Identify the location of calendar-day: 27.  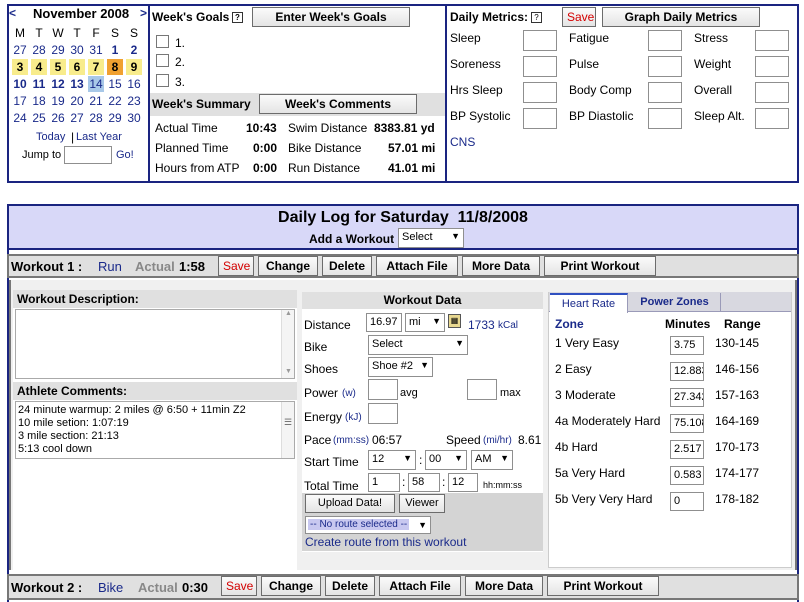
(20, 50).